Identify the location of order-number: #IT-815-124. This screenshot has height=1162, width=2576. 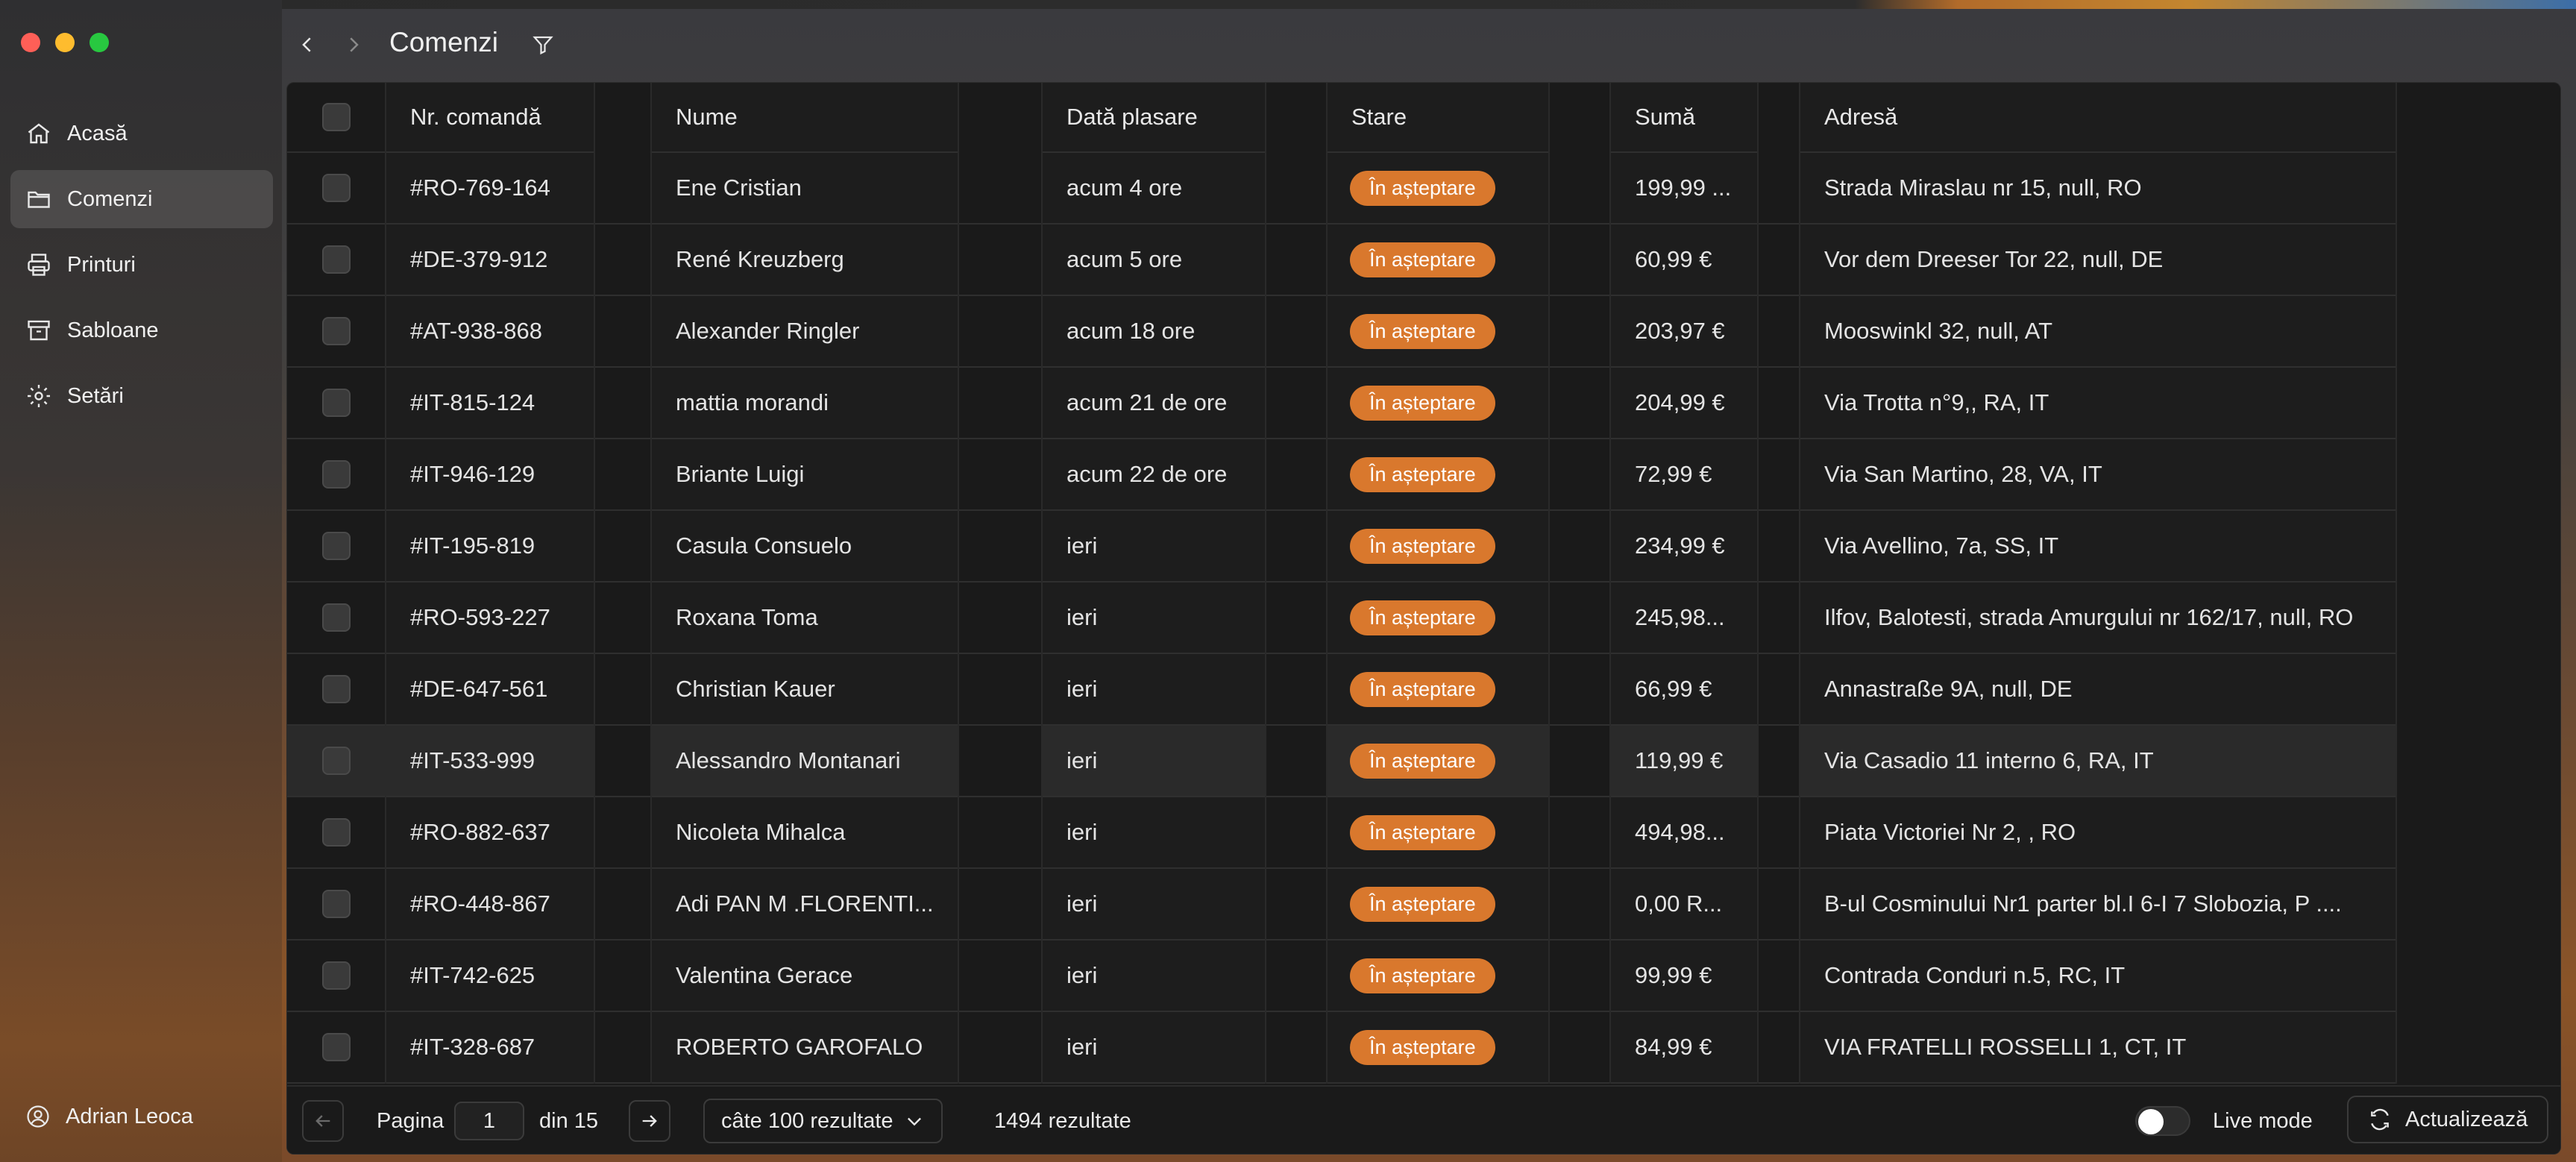
(490, 403).